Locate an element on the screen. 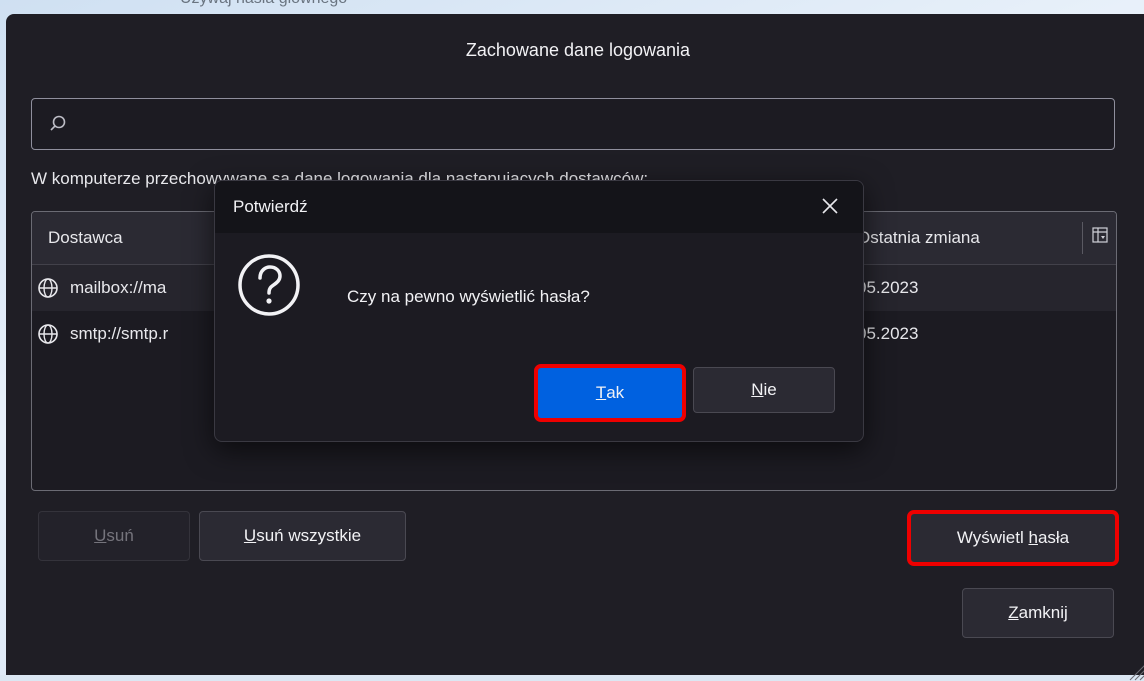 Image resolution: width=1144 pixels, height=681 pixels. close-icon is located at coordinates (830, 206).